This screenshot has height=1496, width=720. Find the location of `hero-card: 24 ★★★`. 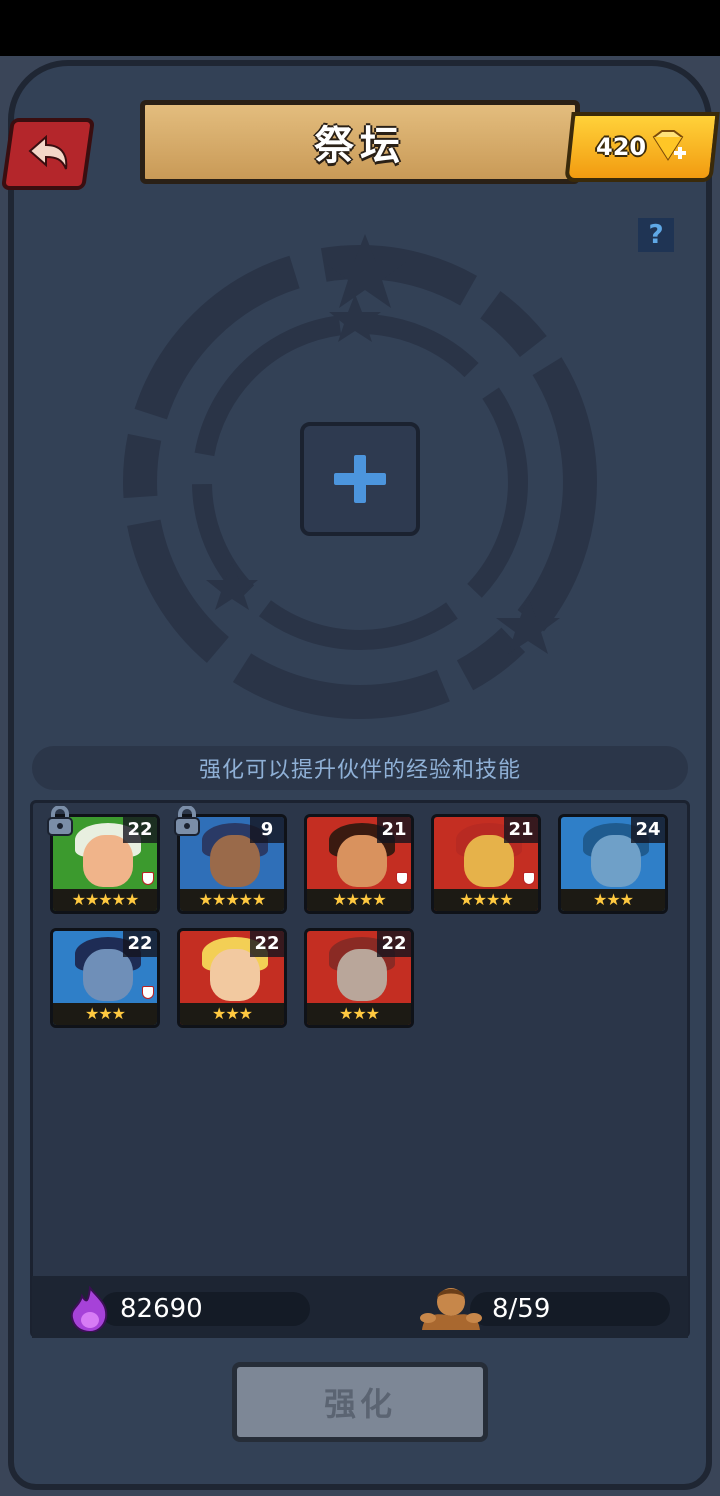

hero-card: 24 ★★★ is located at coordinates (613, 864).